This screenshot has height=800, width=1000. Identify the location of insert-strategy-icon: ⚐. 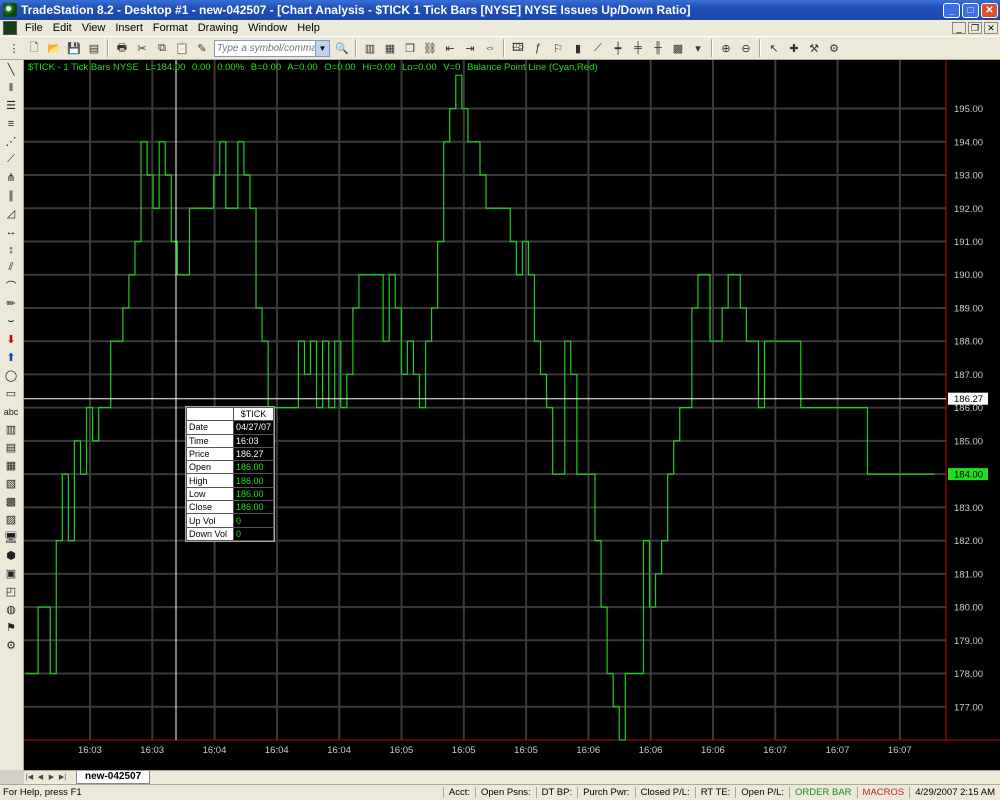
(558, 48).